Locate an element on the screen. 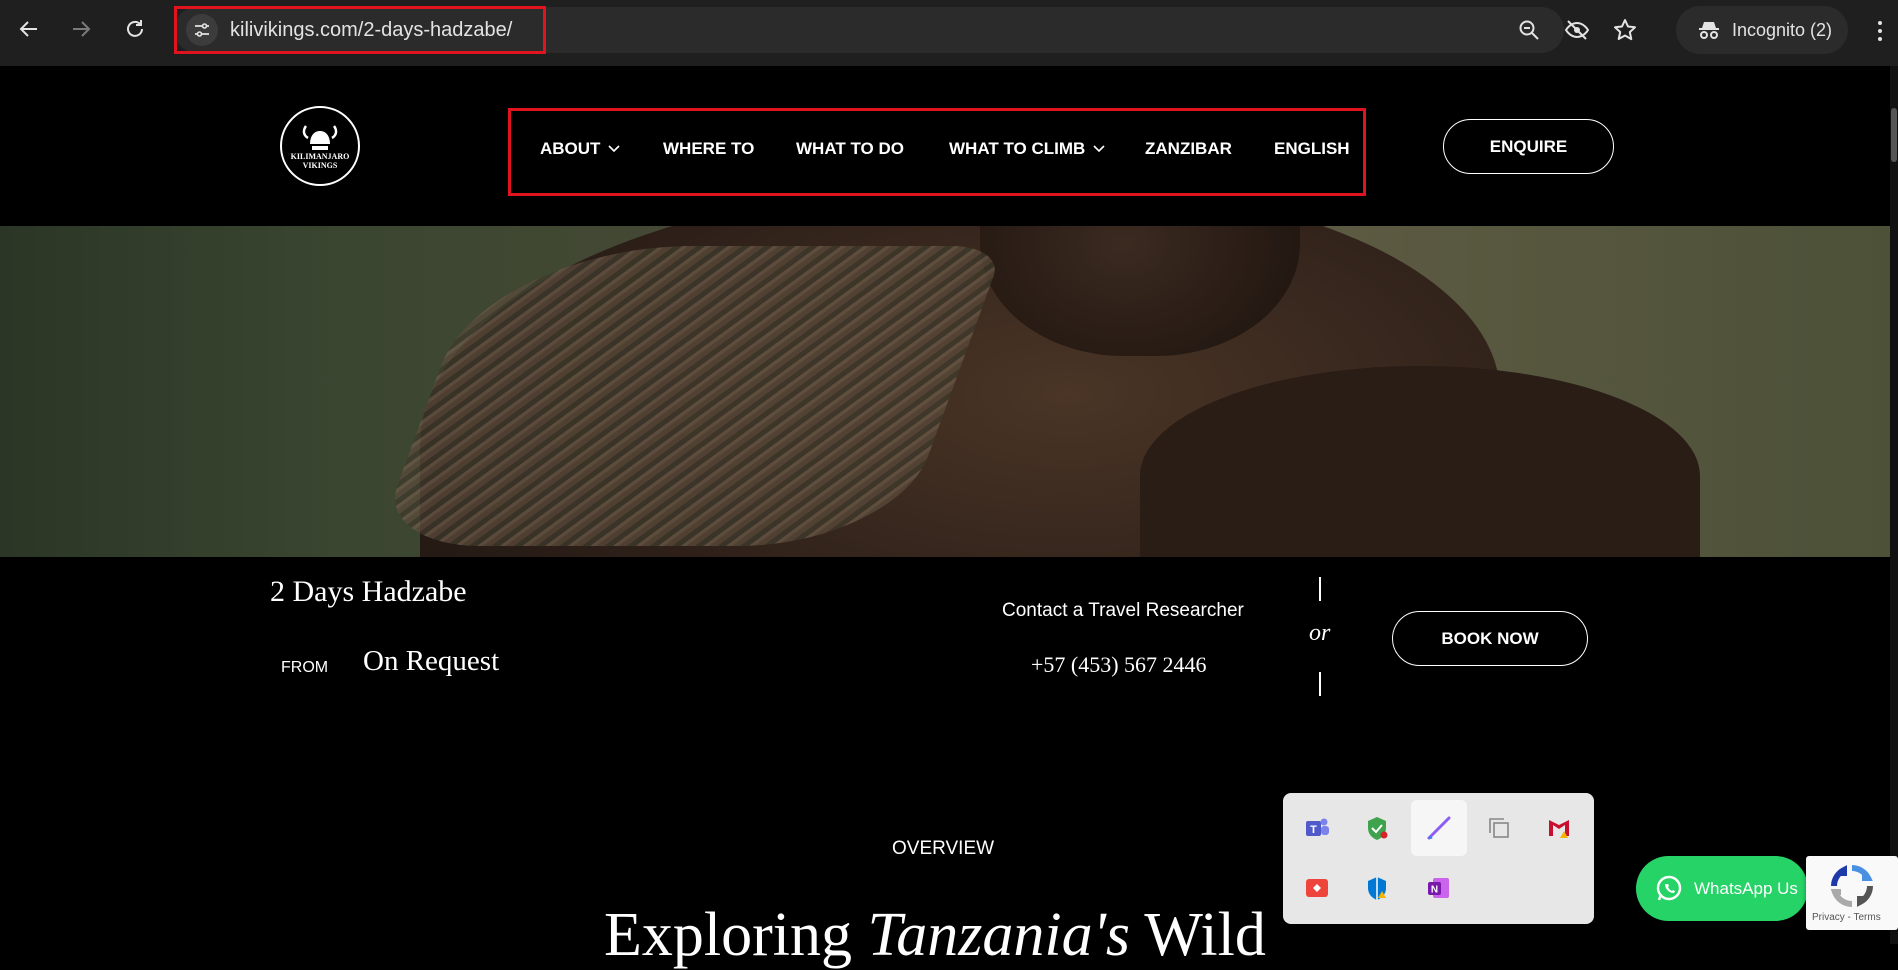  price-value: On Request is located at coordinates (431, 661).